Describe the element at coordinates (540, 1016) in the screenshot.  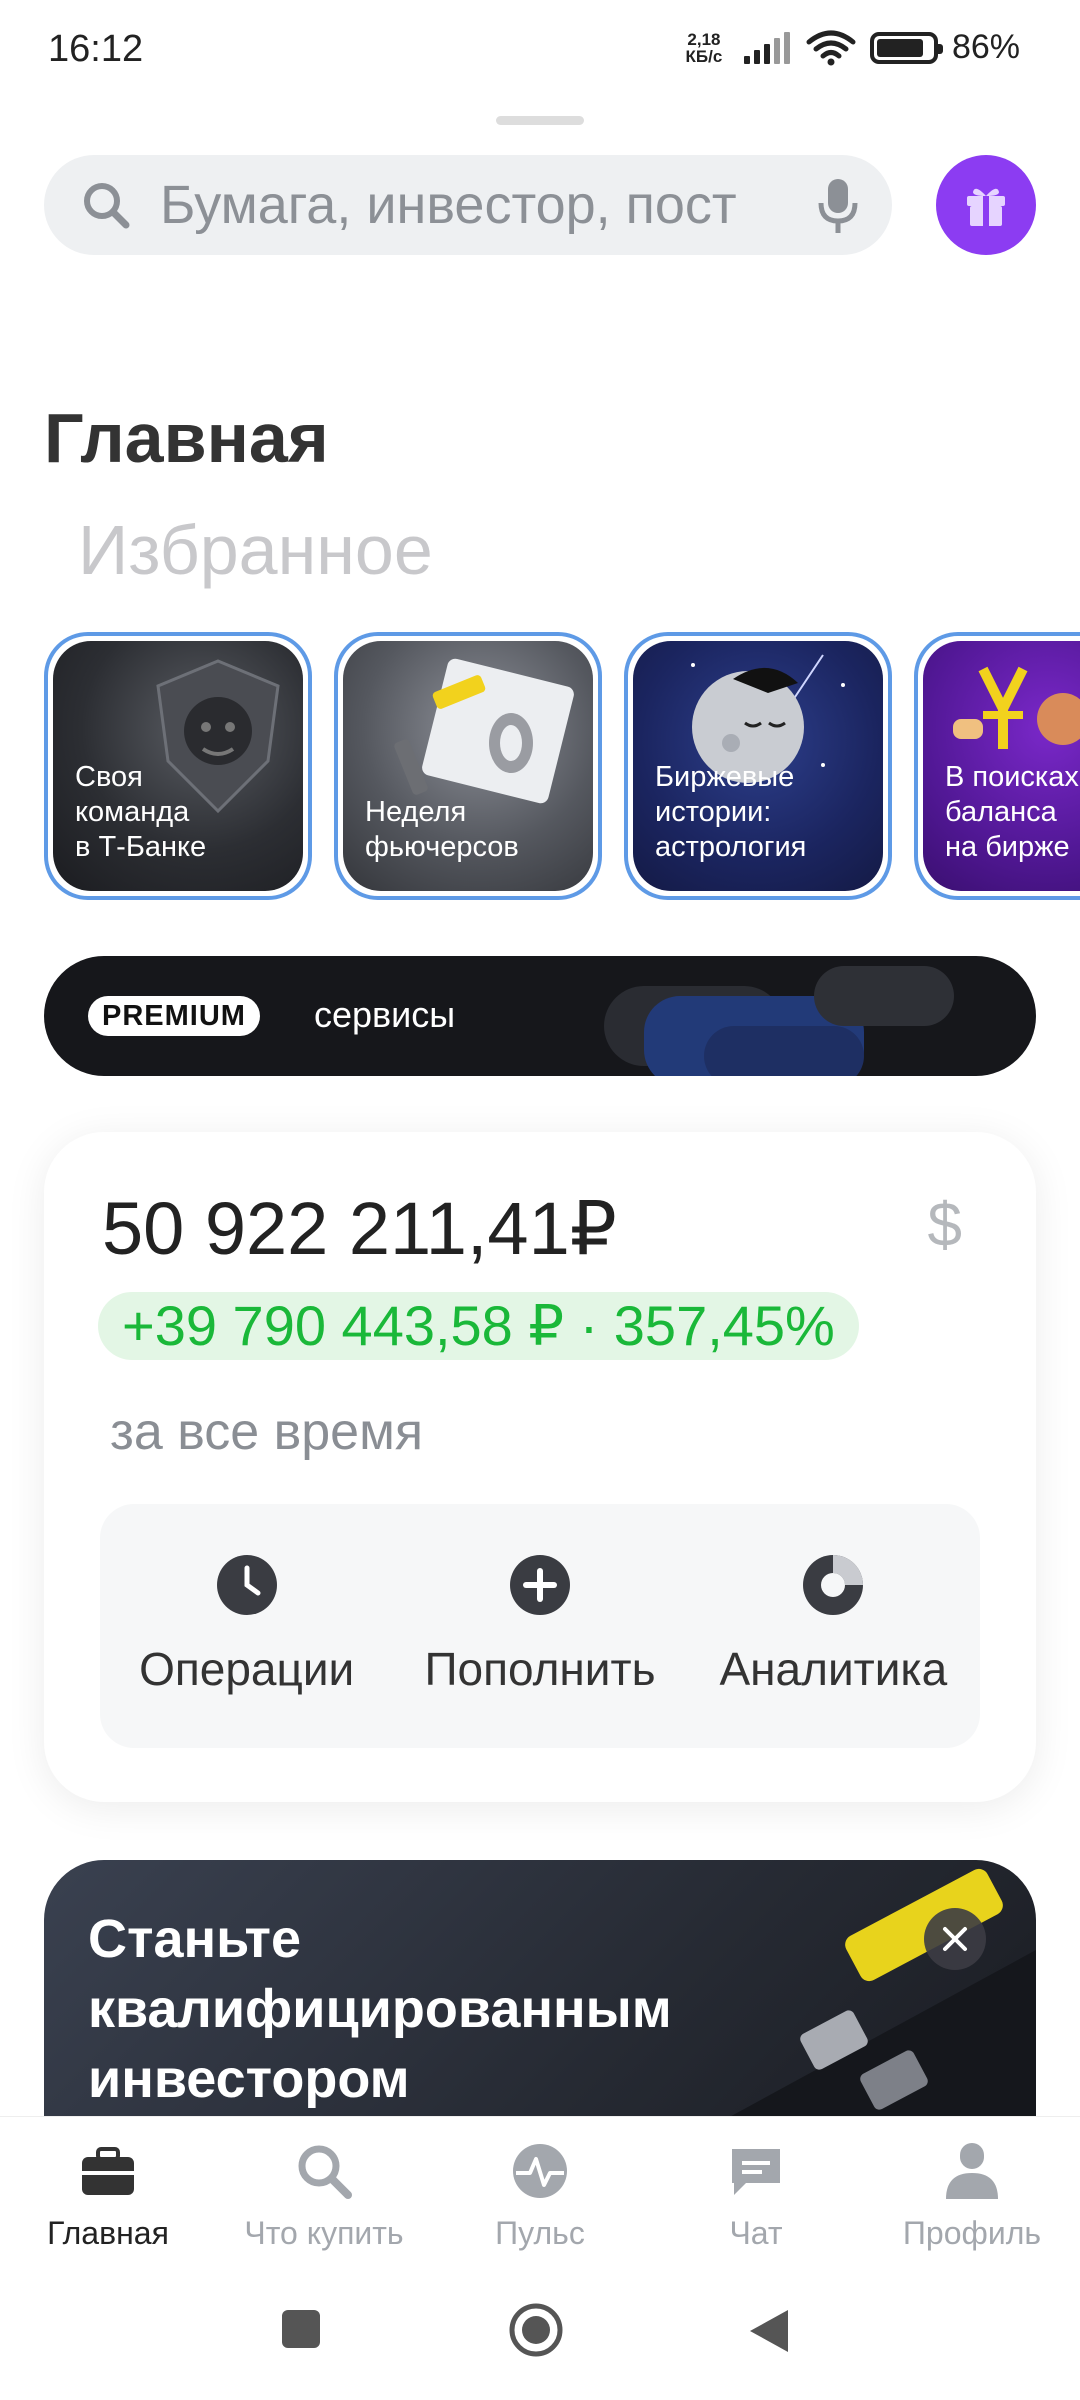
I see `premium-services-banner: PREMIUM сервисы` at that location.